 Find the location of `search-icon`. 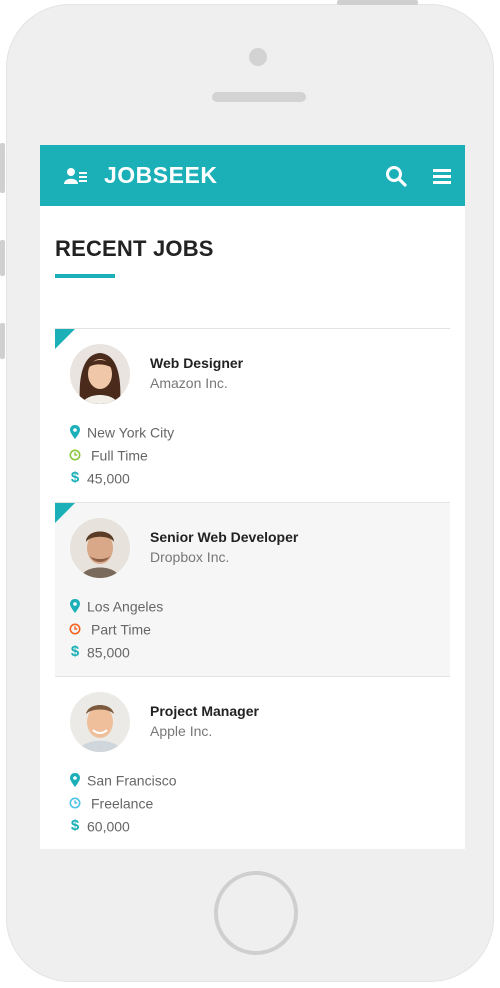

search-icon is located at coordinates (396, 176).